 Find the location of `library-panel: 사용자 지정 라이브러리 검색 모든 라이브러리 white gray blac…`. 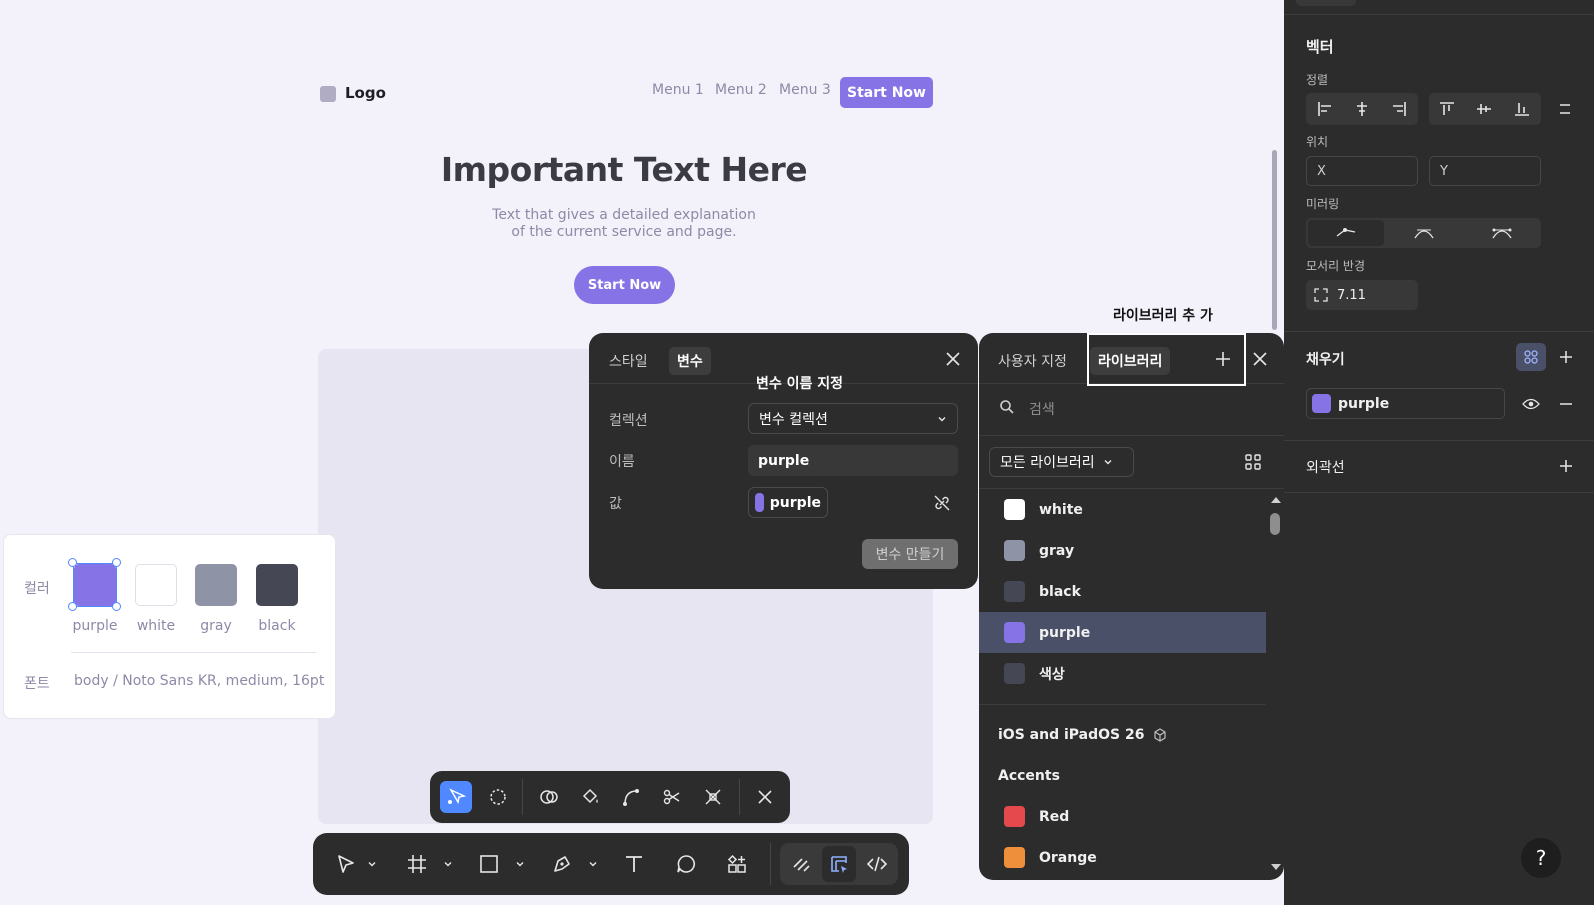

library-panel: 사용자 지정 라이브러리 검색 모든 라이브러리 white gray blac… is located at coordinates (1131, 606).